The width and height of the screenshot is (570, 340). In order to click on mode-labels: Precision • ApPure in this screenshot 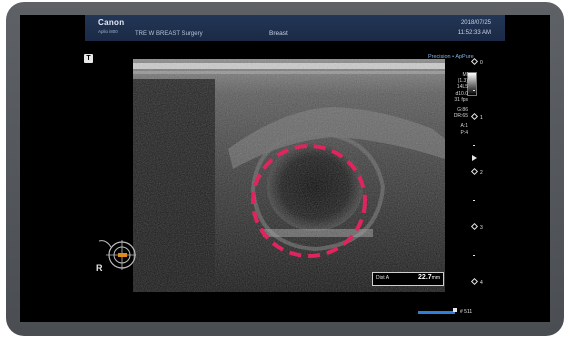, I will do `click(451, 57)`.